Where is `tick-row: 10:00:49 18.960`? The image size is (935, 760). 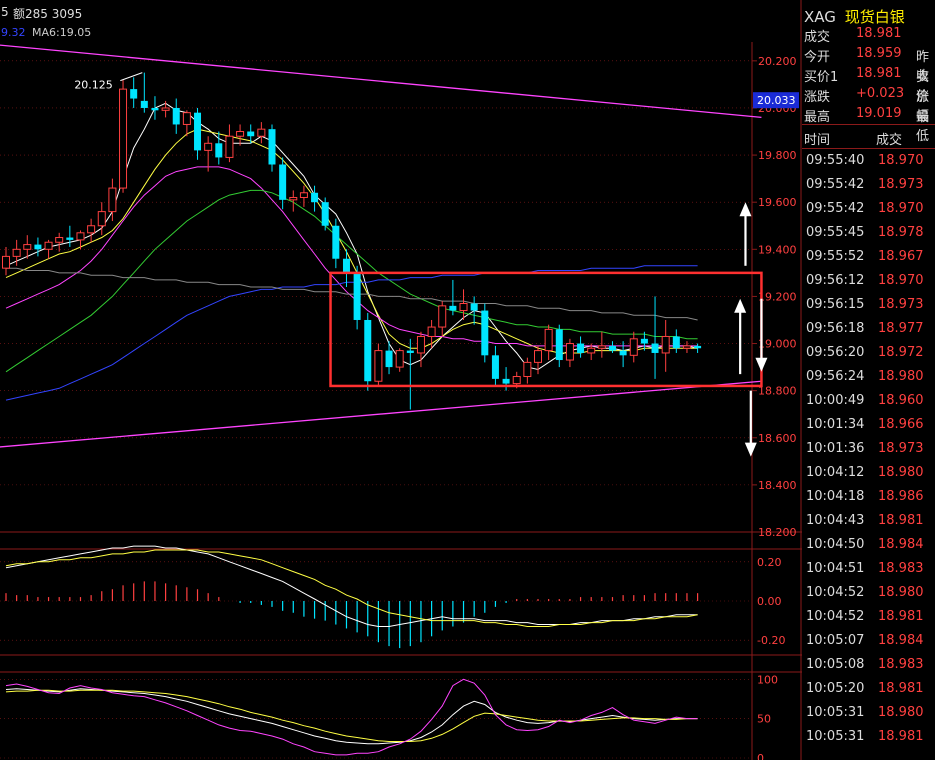 tick-row: 10:00:49 18.960 is located at coordinates (869, 405).